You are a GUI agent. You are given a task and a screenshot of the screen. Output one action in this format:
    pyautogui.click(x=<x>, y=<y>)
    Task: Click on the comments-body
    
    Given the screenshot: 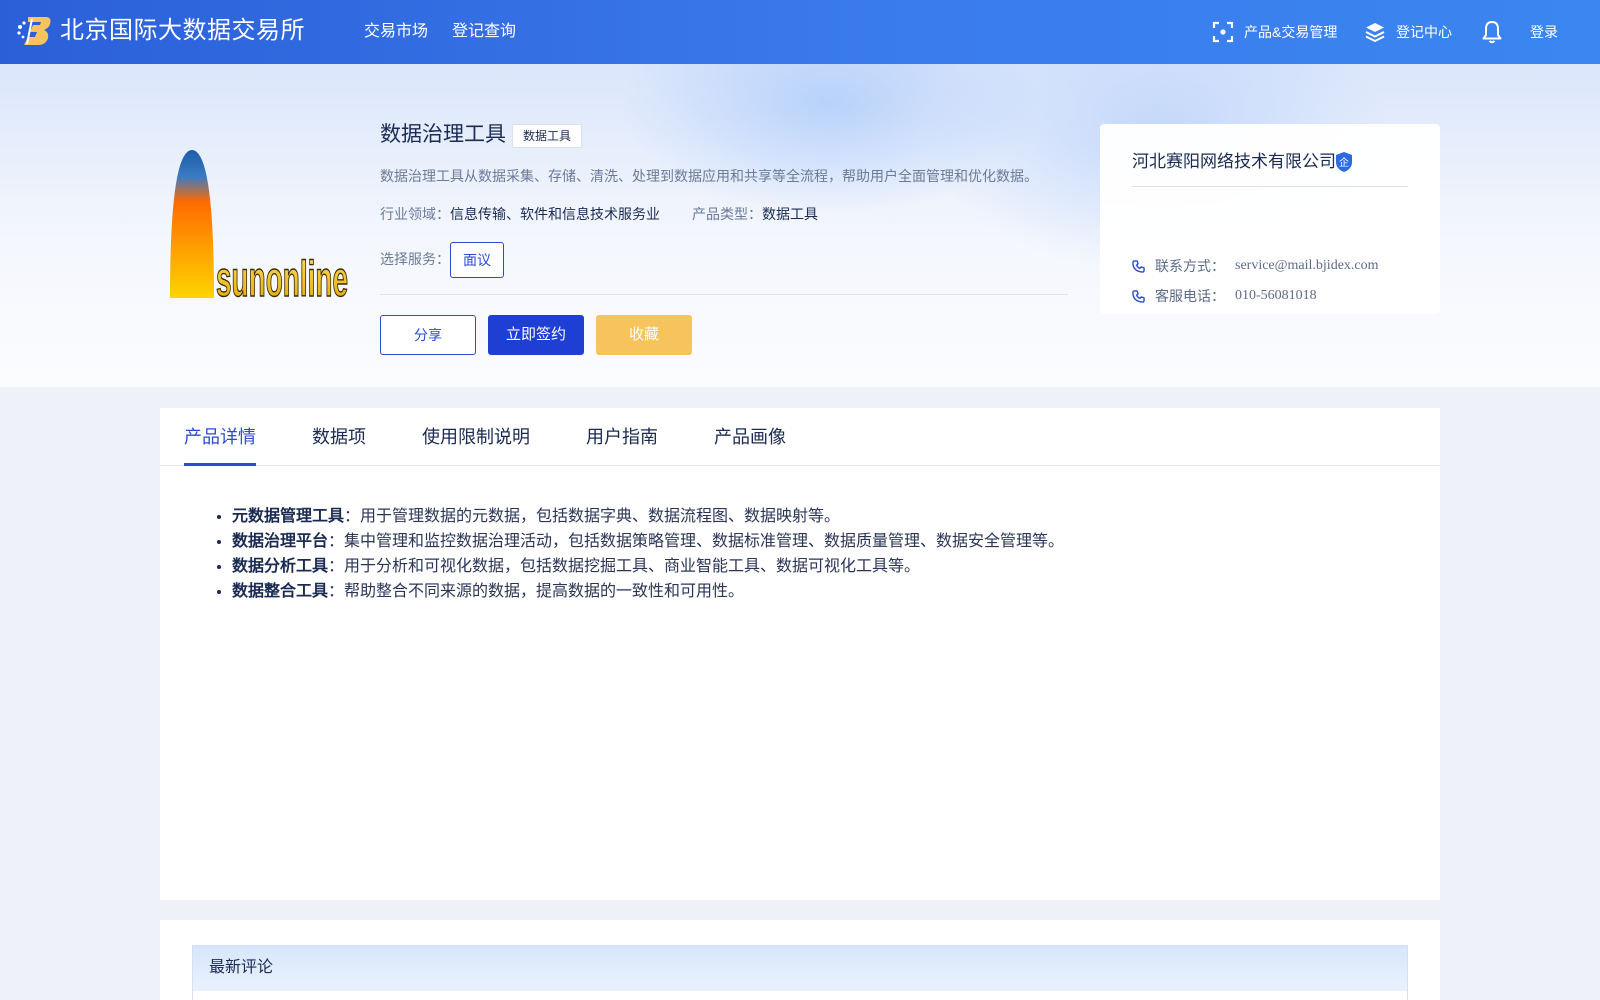 What is the action you would take?
    pyautogui.click(x=800, y=995)
    